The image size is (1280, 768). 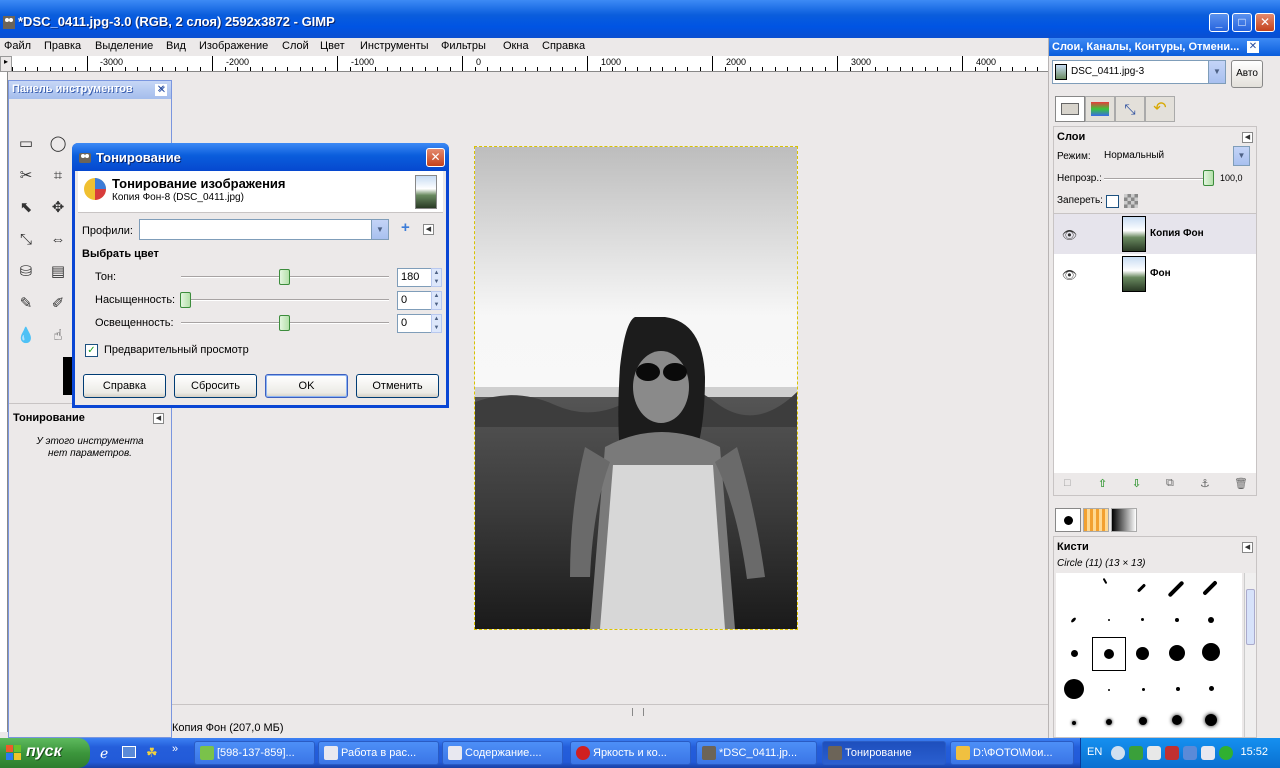 What do you see at coordinates (1102, 483) in the screenshot?
I see `raise-layer-icon: ⇧` at bounding box center [1102, 483].